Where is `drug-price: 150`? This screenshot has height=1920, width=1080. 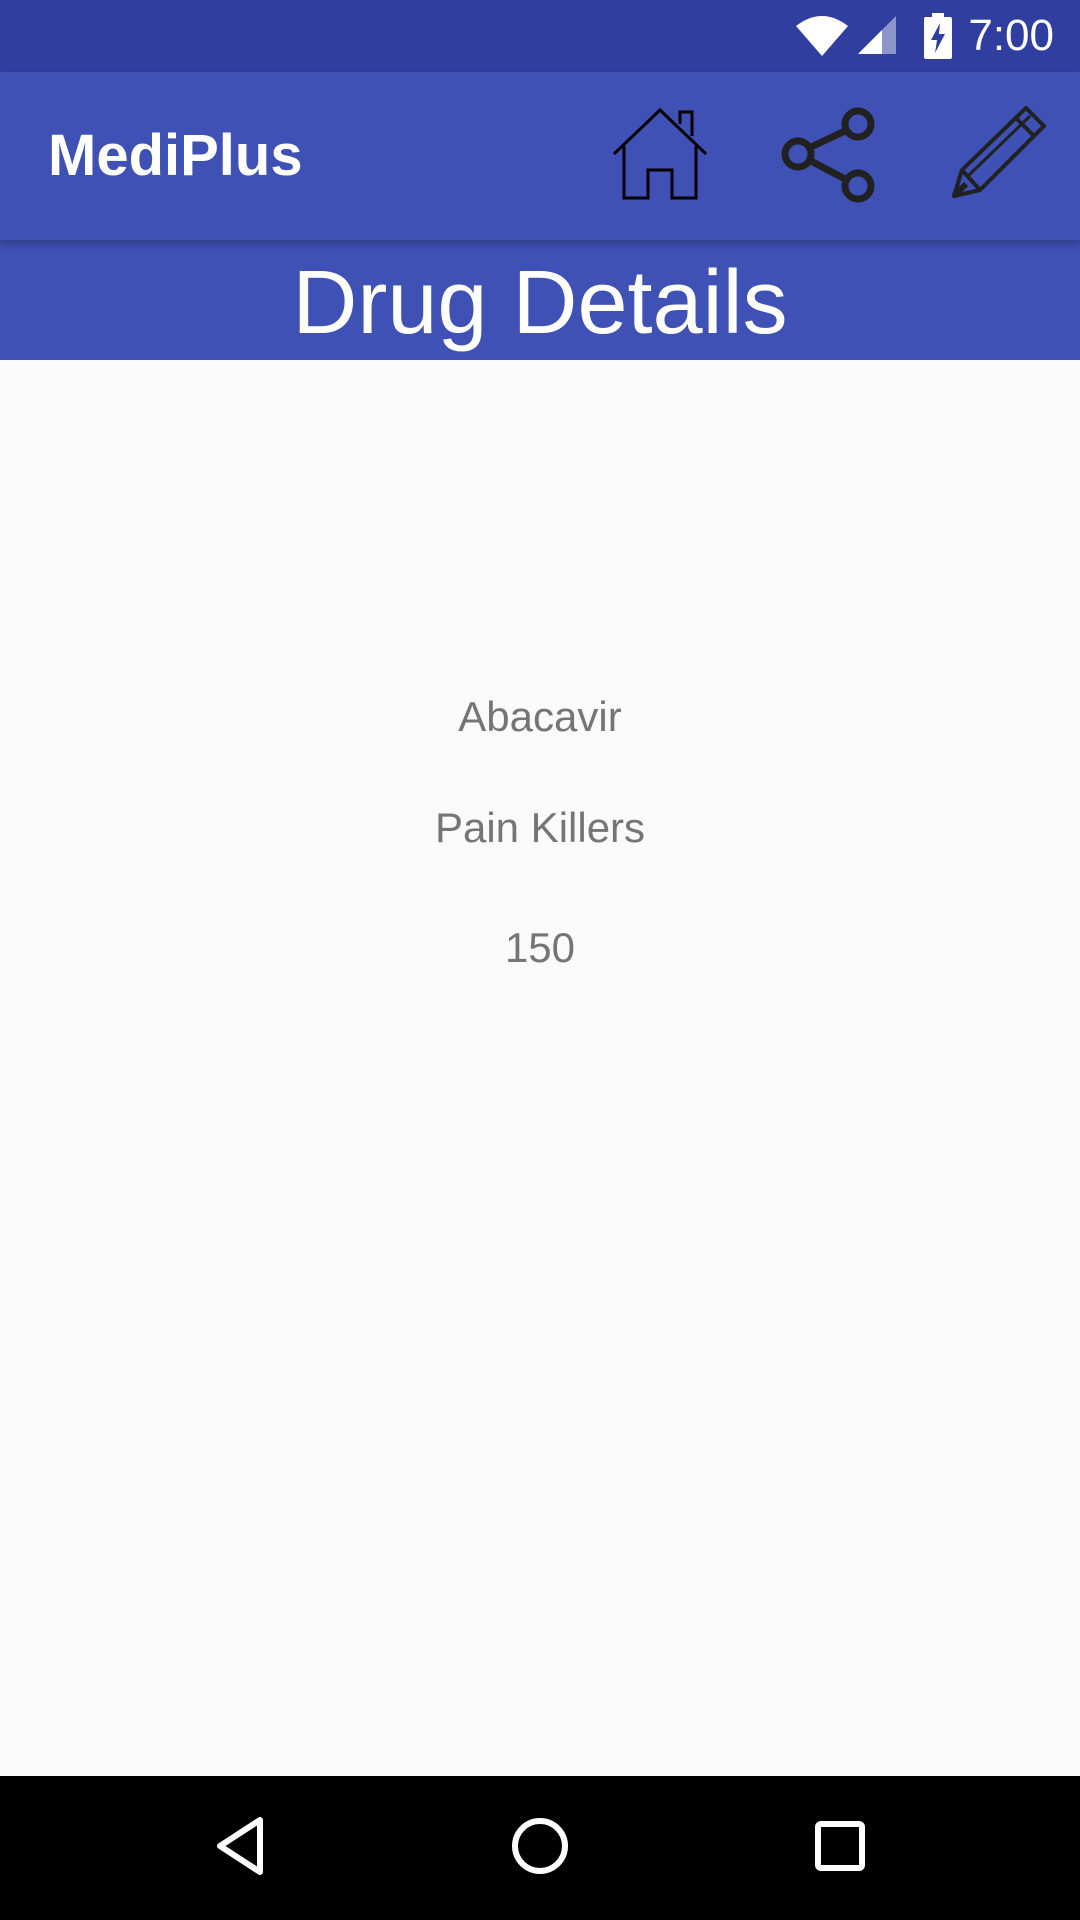
drug-price: 150 is located at coordinates (540, 947).